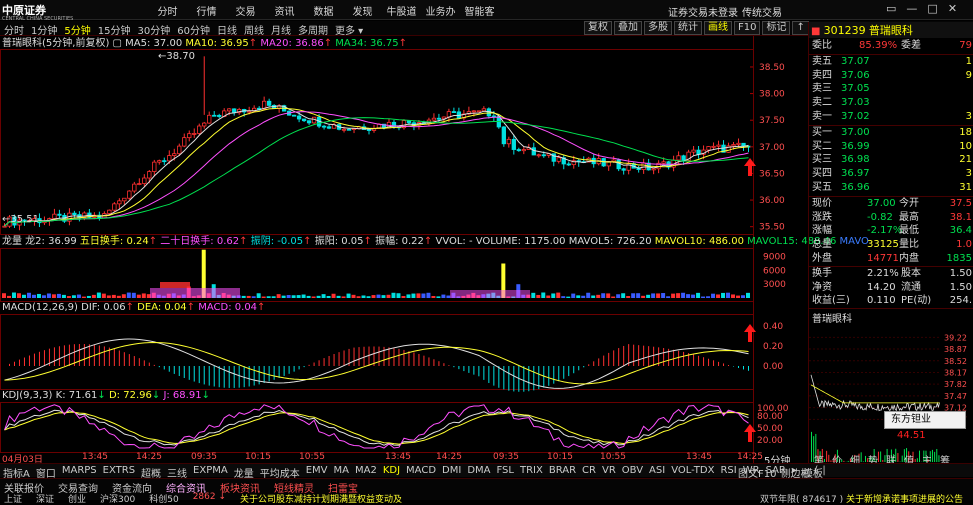  I want to click on menu-item-7: 业务办理, so click(440, 10).